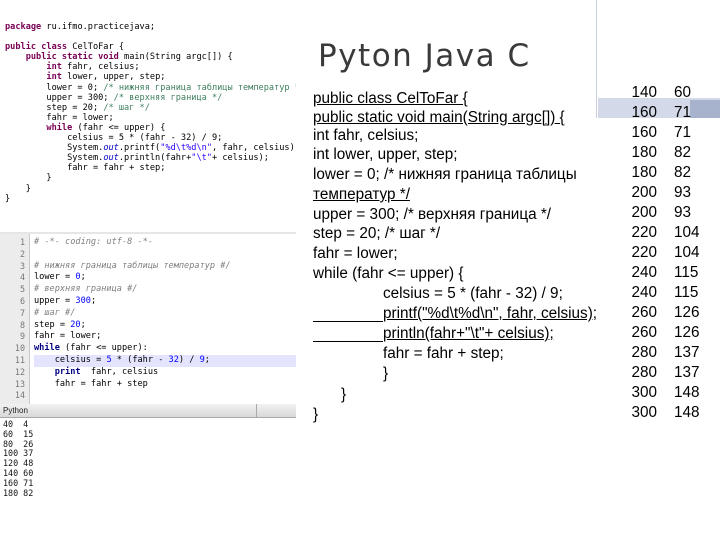 The image size is (720, 540). What do you see at coordinates (165, 302) in the screenshot?
I see `code-line: upper = 300;` at bounding box center [165, 302].